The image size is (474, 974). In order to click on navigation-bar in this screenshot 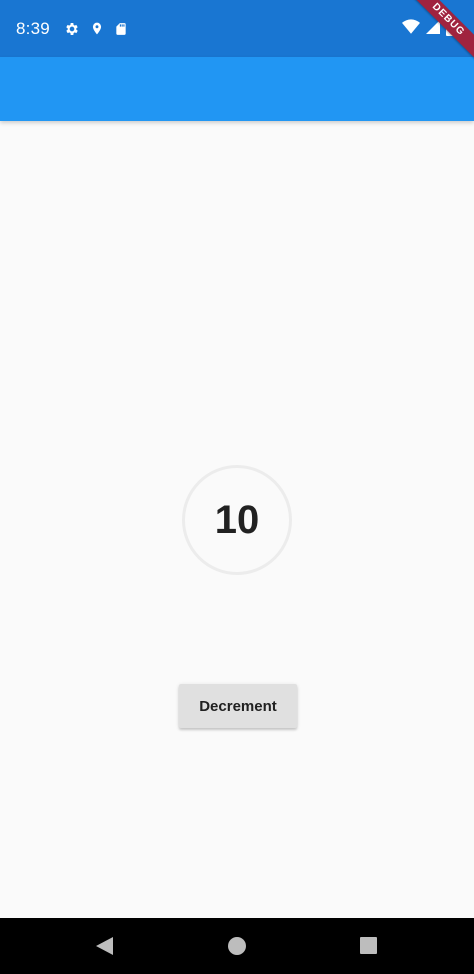, I will do `click(237, 946)`.